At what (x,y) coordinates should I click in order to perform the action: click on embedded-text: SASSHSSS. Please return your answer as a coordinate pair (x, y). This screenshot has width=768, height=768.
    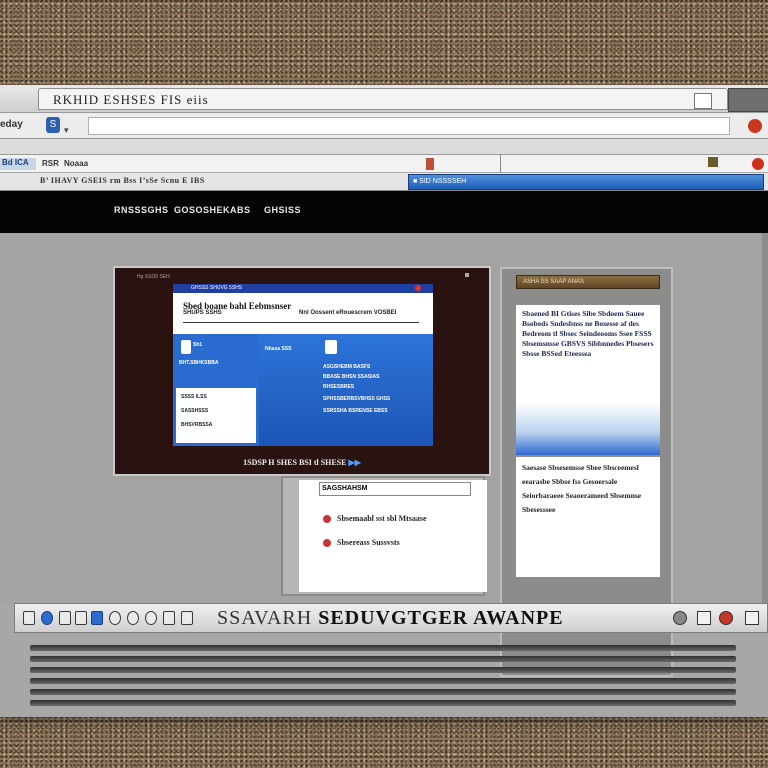
    Looking at the image, I should click on (195, 411).